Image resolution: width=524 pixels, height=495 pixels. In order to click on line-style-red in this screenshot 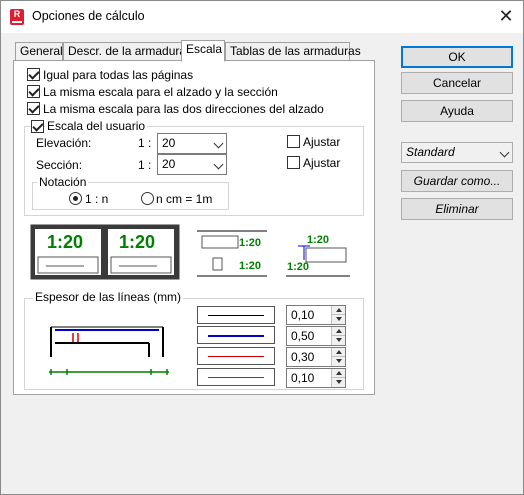, I will do `click(236, 356)`.